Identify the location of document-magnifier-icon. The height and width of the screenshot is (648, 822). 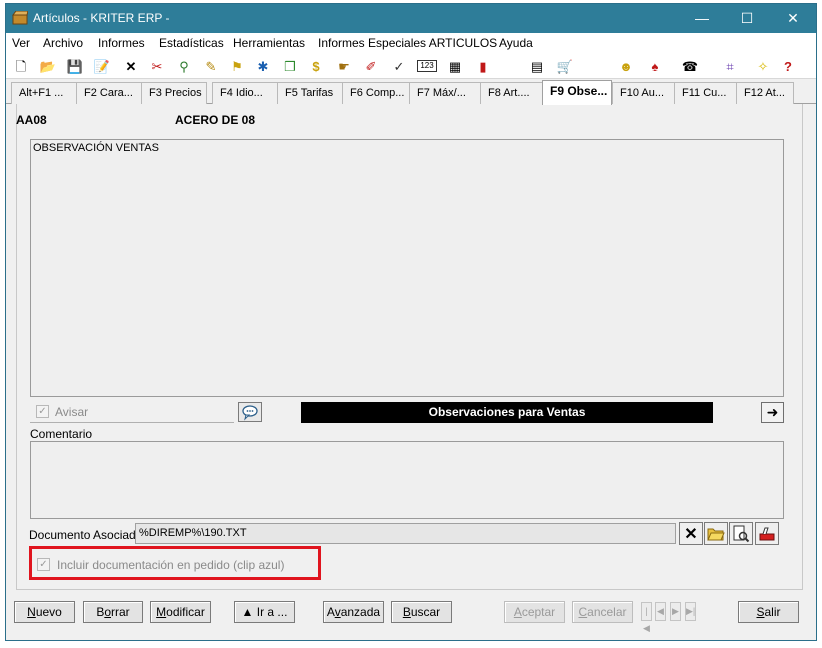
(741, 533).